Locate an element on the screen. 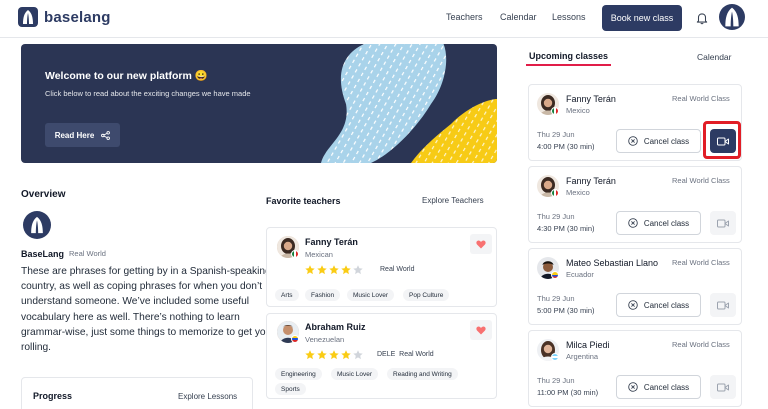  argentina-flag-icon is located at coordinates (555, 357).